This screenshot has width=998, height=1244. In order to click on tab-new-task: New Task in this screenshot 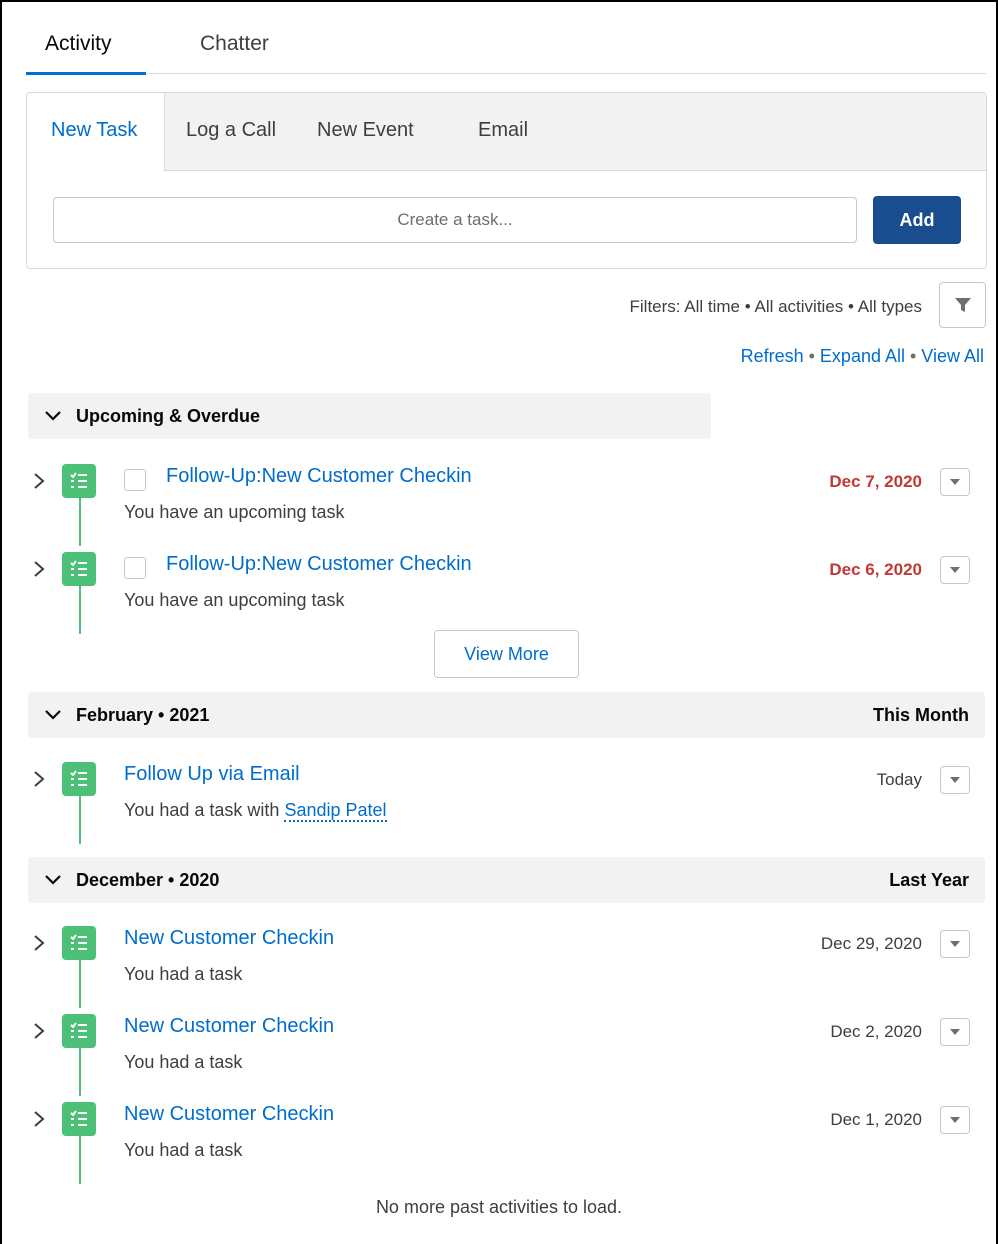, I will do `click(94, 130)`.